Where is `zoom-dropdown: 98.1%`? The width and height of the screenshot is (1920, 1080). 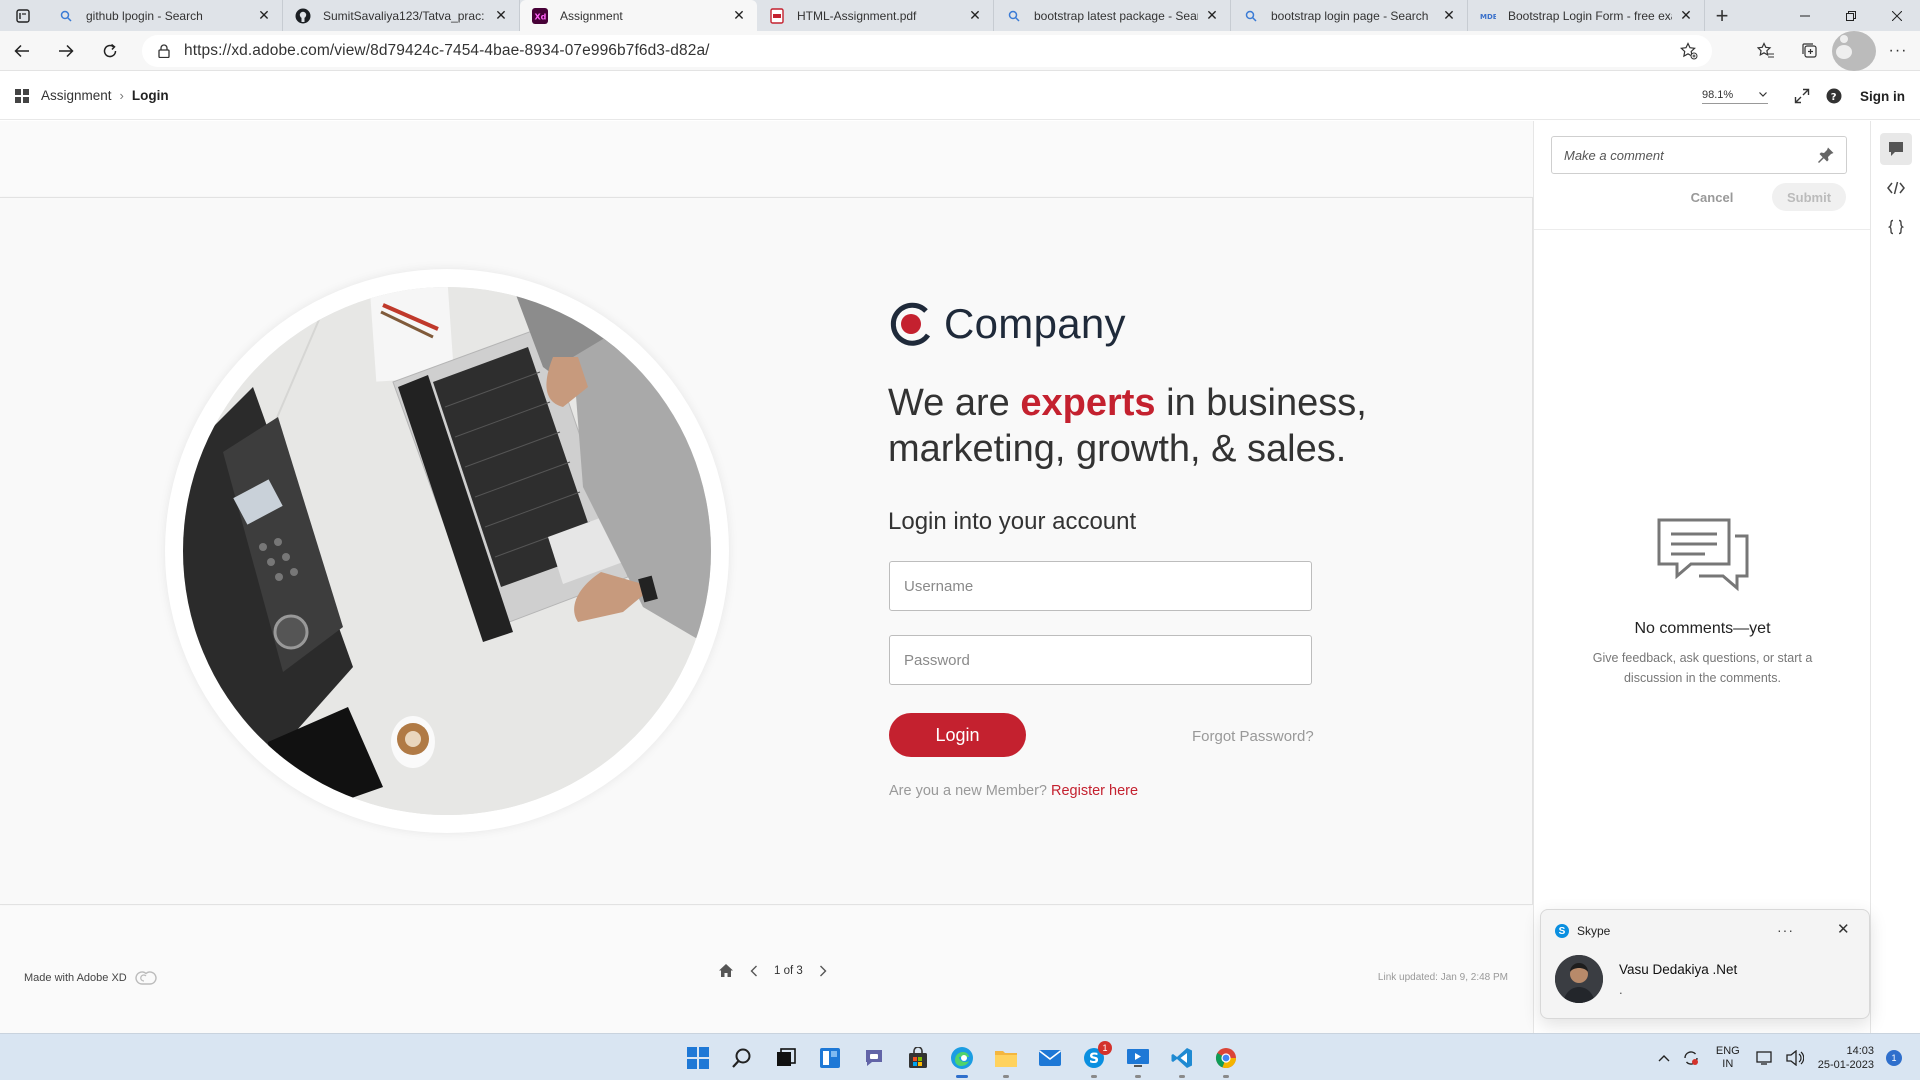
zoom-dropdown: 98.1% is located at coordinates (1735, 96).